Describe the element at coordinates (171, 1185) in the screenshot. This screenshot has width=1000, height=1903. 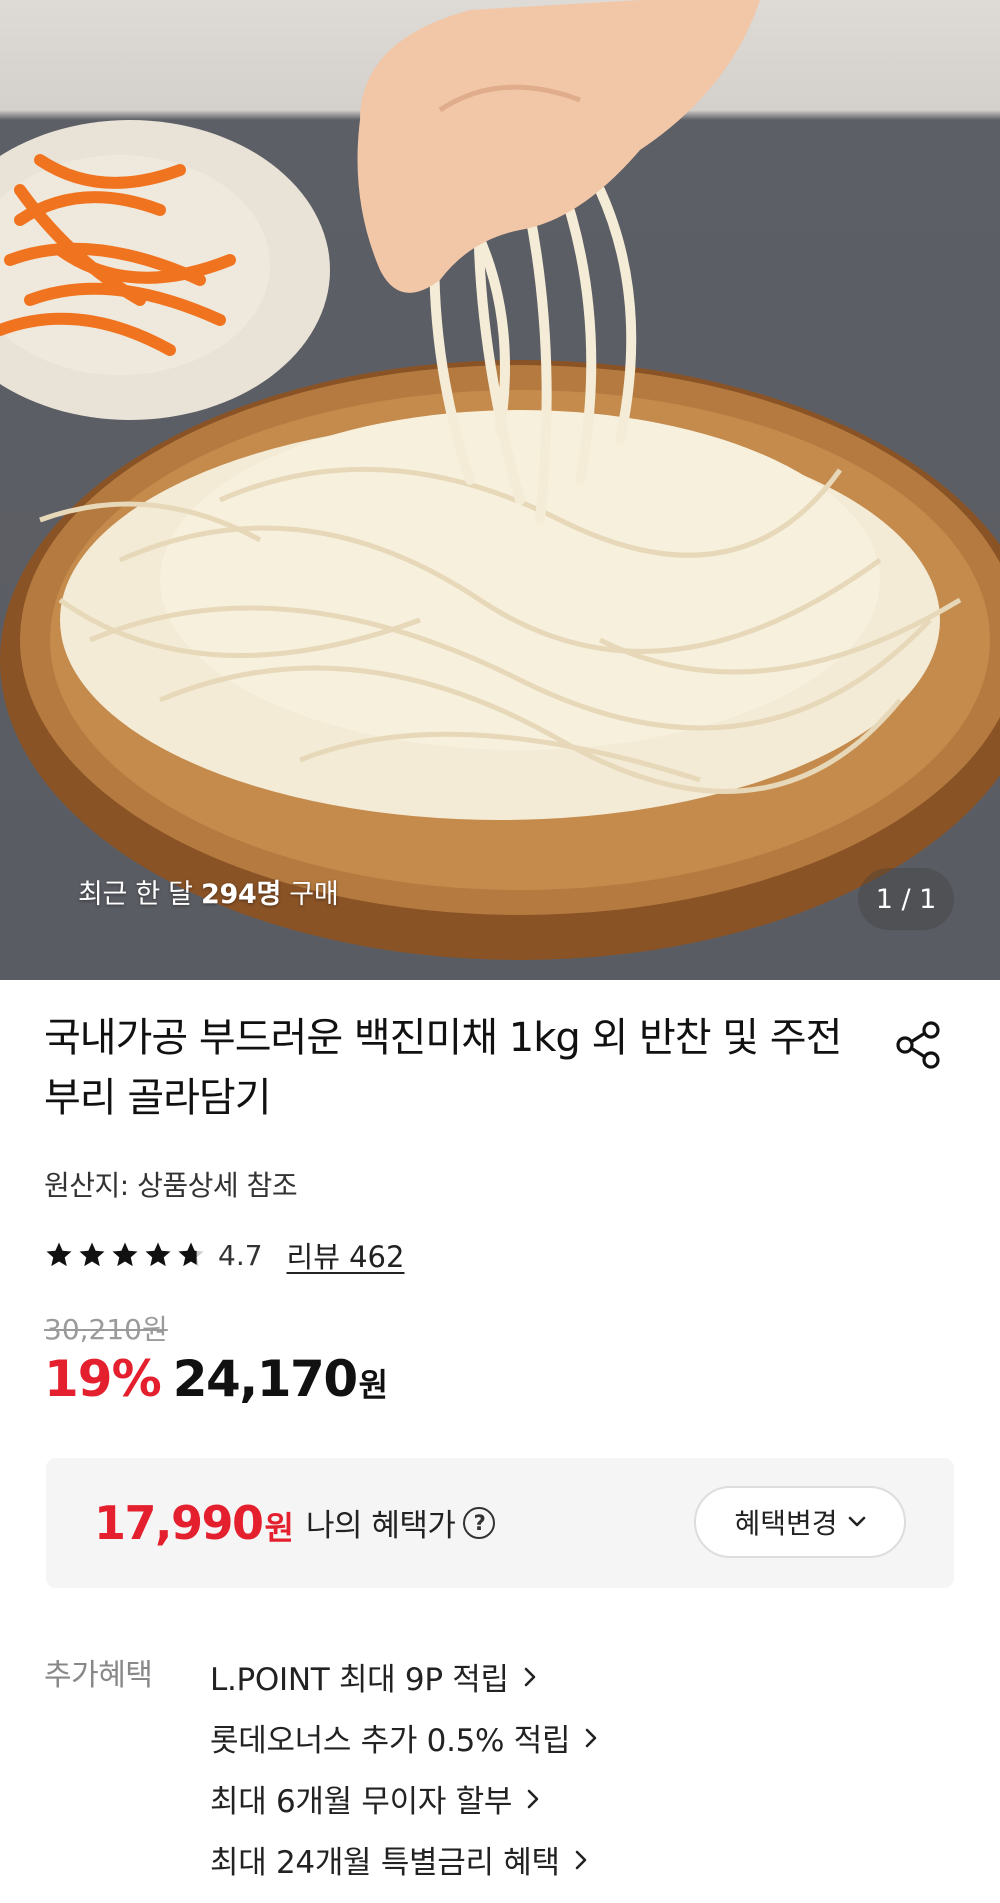
I see `origin-info: 원산지: 상품상세 참조` at that location.